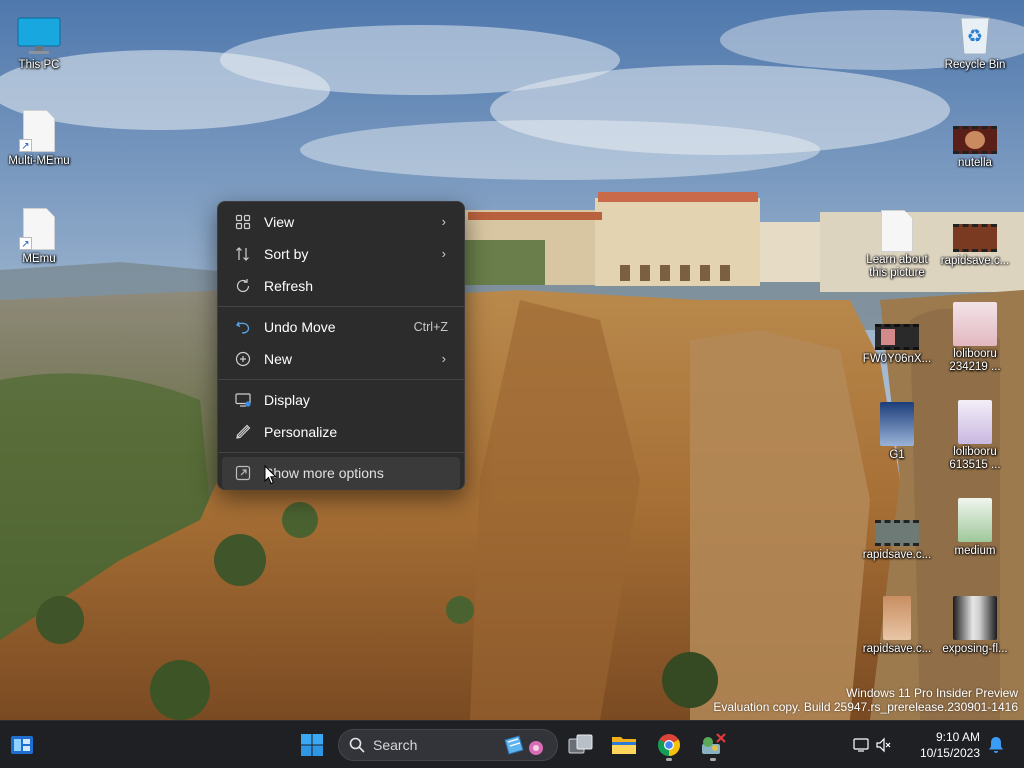 Image resolution: width=1024 pixels, height=768 pixels. Describe the element at coordinates (523, 745) in the screenshot. I see `search-highlight-icon` at that location.